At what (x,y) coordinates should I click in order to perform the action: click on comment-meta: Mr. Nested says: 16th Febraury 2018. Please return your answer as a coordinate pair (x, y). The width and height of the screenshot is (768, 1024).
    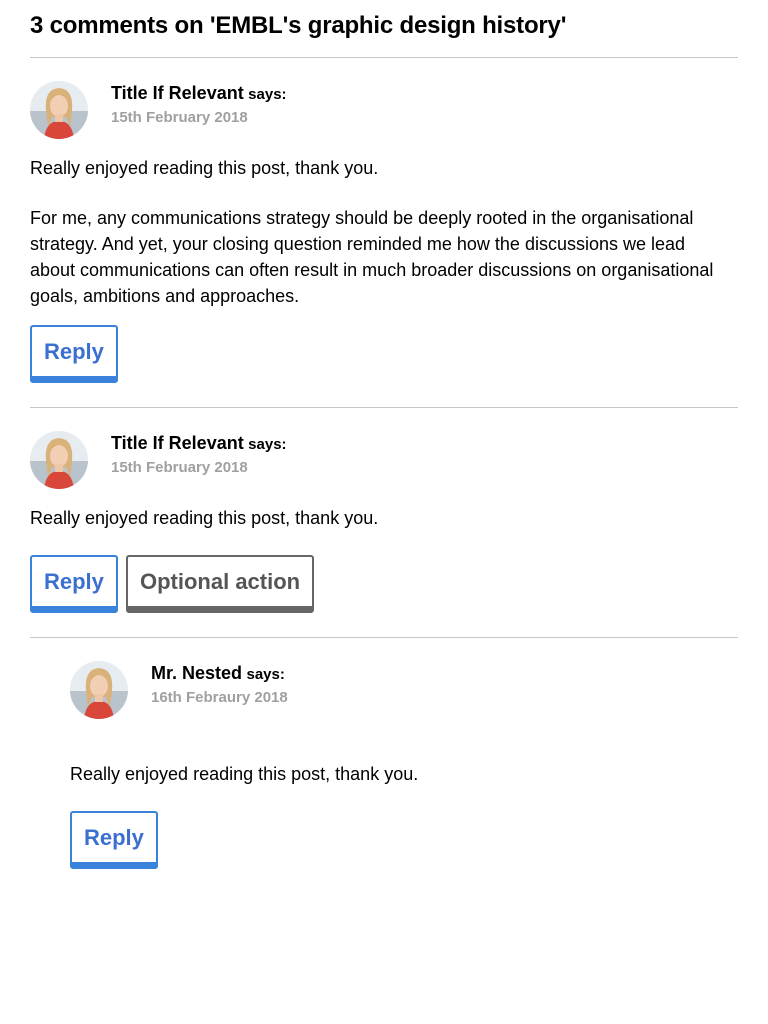
    Looking at the image, I should click on (226, 687).